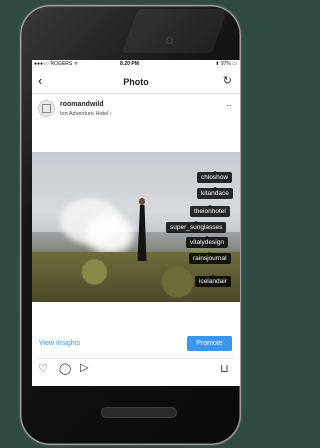 The height and width of the screenshot is (448, 320). I want to click on post-username: roomandwild, so click(82, 104).